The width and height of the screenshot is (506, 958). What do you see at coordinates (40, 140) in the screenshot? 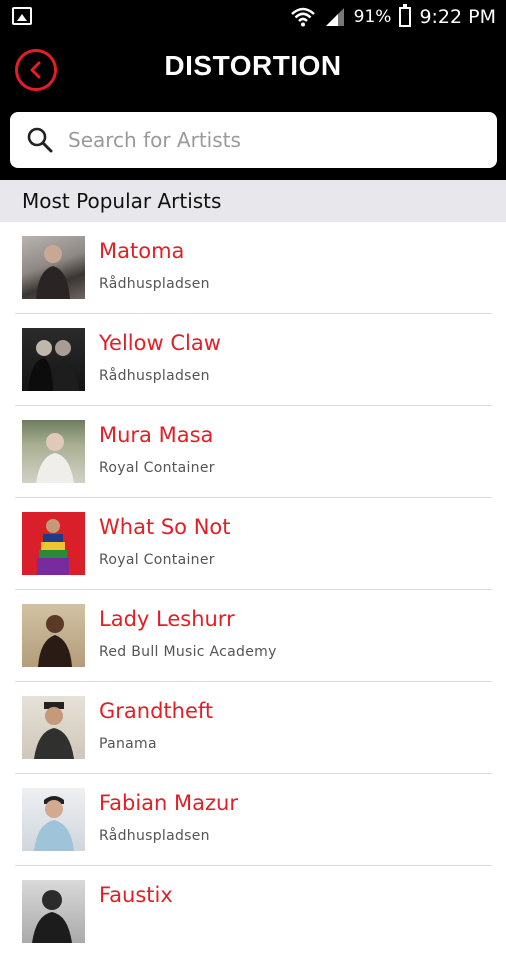
I see `search-icon` at bounding box center [40, 140].